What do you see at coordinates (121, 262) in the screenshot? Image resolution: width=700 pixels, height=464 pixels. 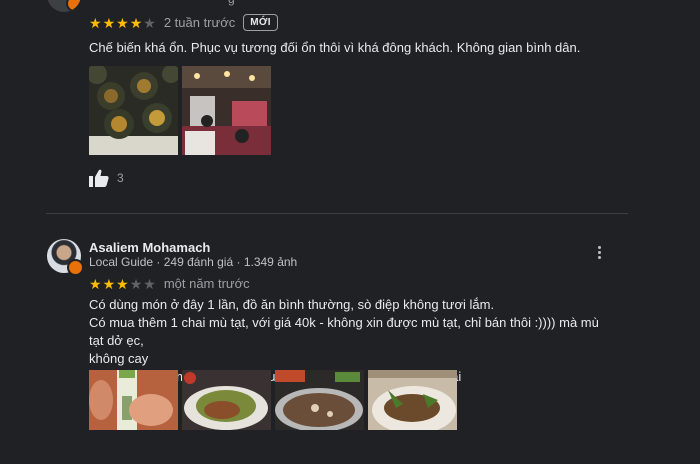 I see `local-guide-label: Local Guide` at bounding box center [121, 262].